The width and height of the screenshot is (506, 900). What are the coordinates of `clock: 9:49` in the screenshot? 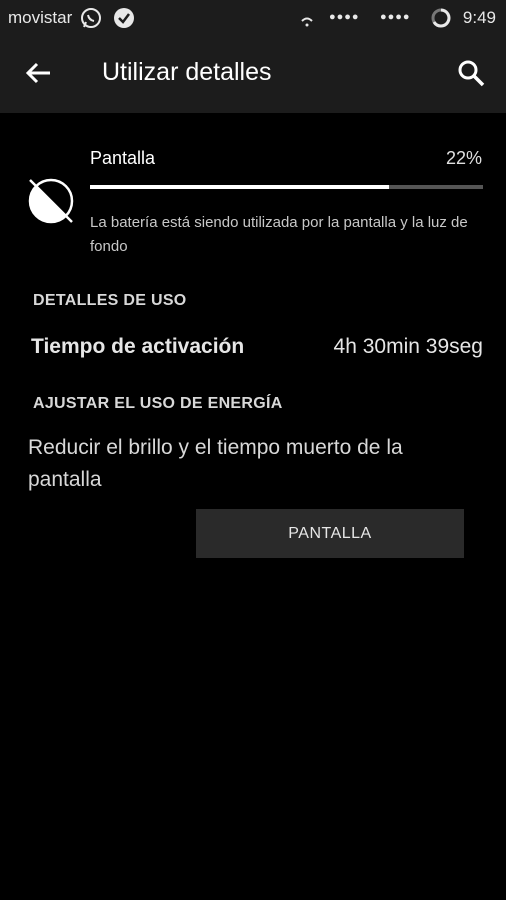 It's located at (479, 17).